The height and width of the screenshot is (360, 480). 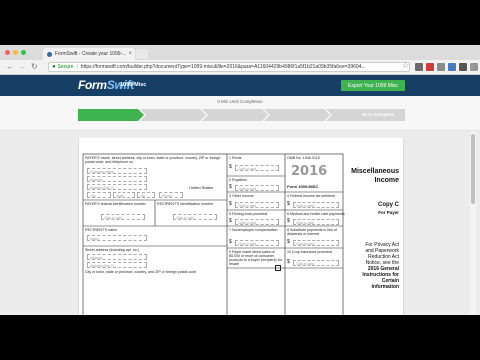 I want to click on page-scrollbar, so click(x=473, y=223).